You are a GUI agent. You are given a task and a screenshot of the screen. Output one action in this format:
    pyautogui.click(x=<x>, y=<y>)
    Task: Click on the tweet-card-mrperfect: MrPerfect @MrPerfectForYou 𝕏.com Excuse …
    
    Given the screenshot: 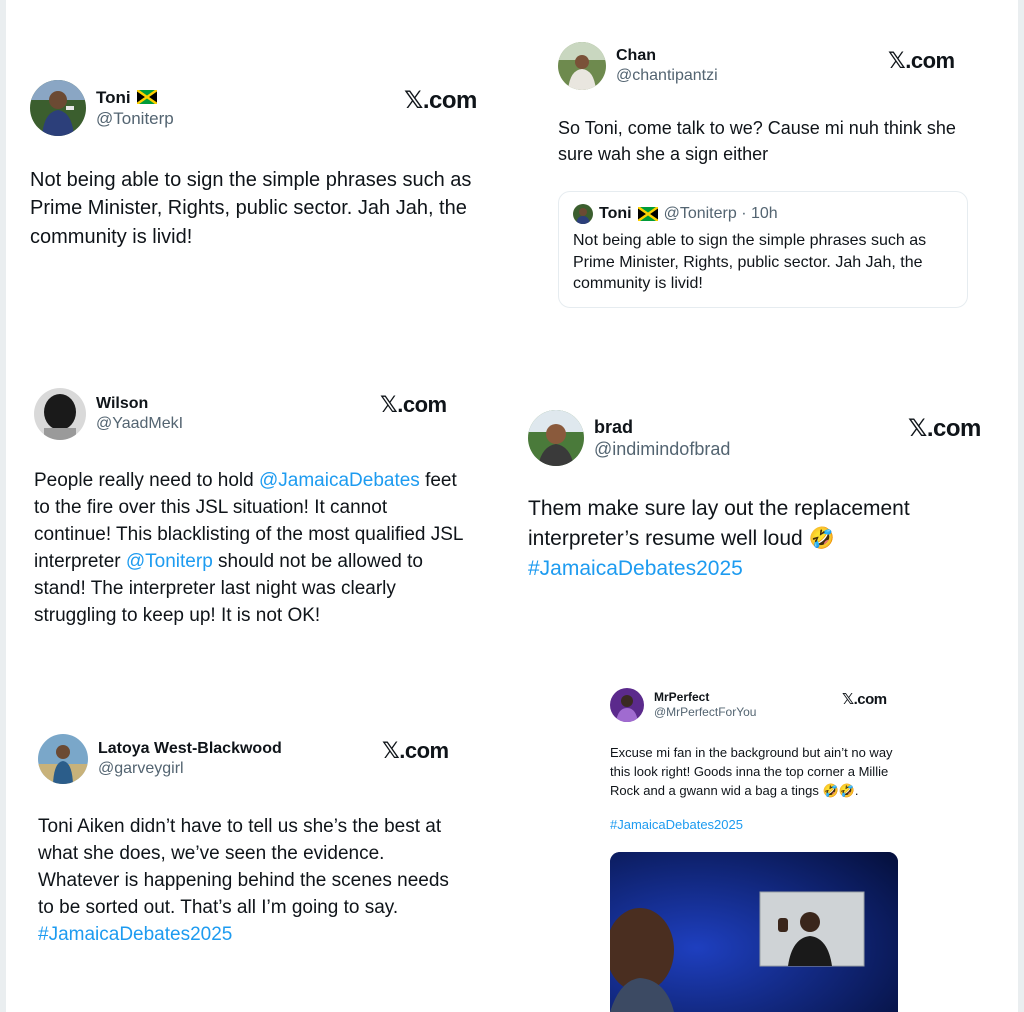 What is the action you would take?
    pyautogui.click(x=760, y=850)
    